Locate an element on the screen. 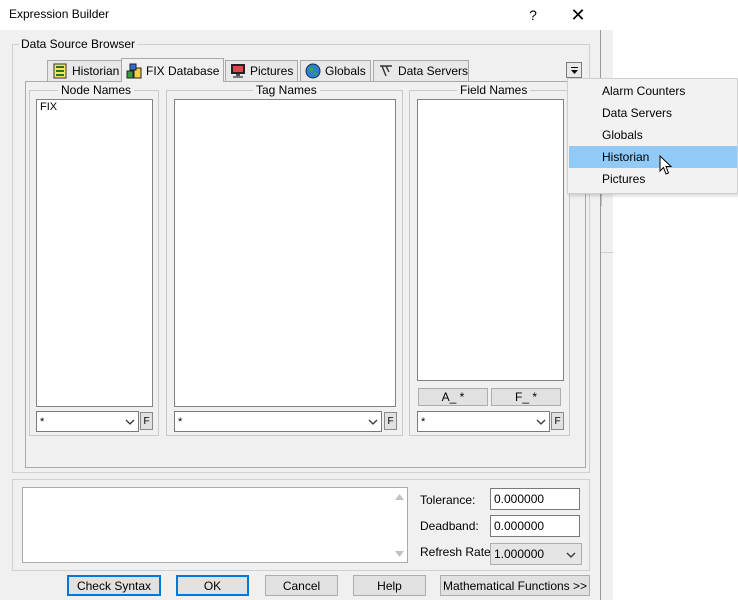 This screenshot has width=738, height=600. field-names-f-button: F is located at coordinates (557, 421).